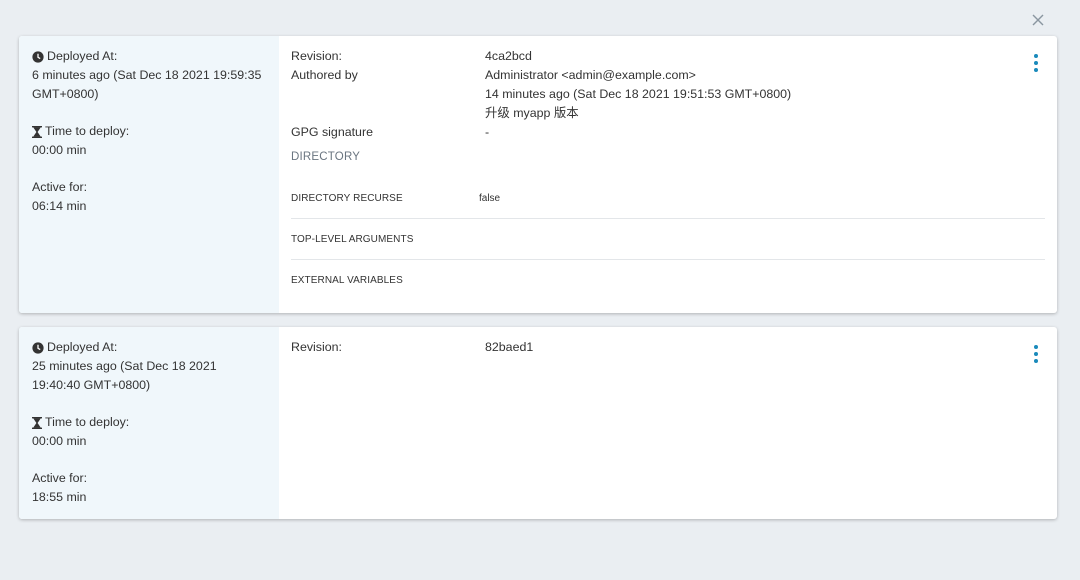  I want to click on gpg-signature-value: -, so click(487, 132).